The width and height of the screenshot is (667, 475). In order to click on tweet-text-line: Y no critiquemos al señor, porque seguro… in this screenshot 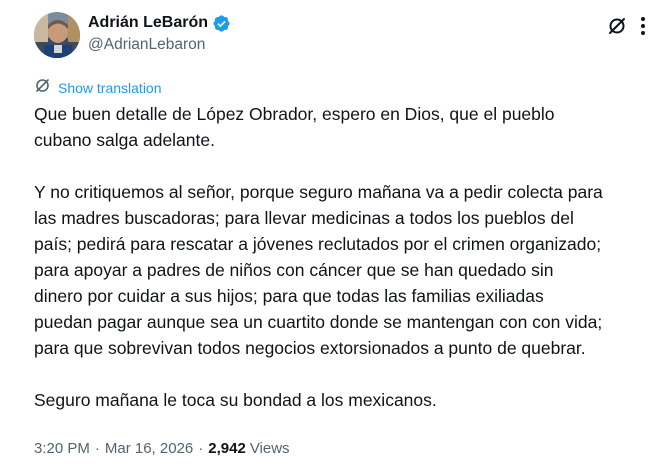, I will do `click(318, 192)`.